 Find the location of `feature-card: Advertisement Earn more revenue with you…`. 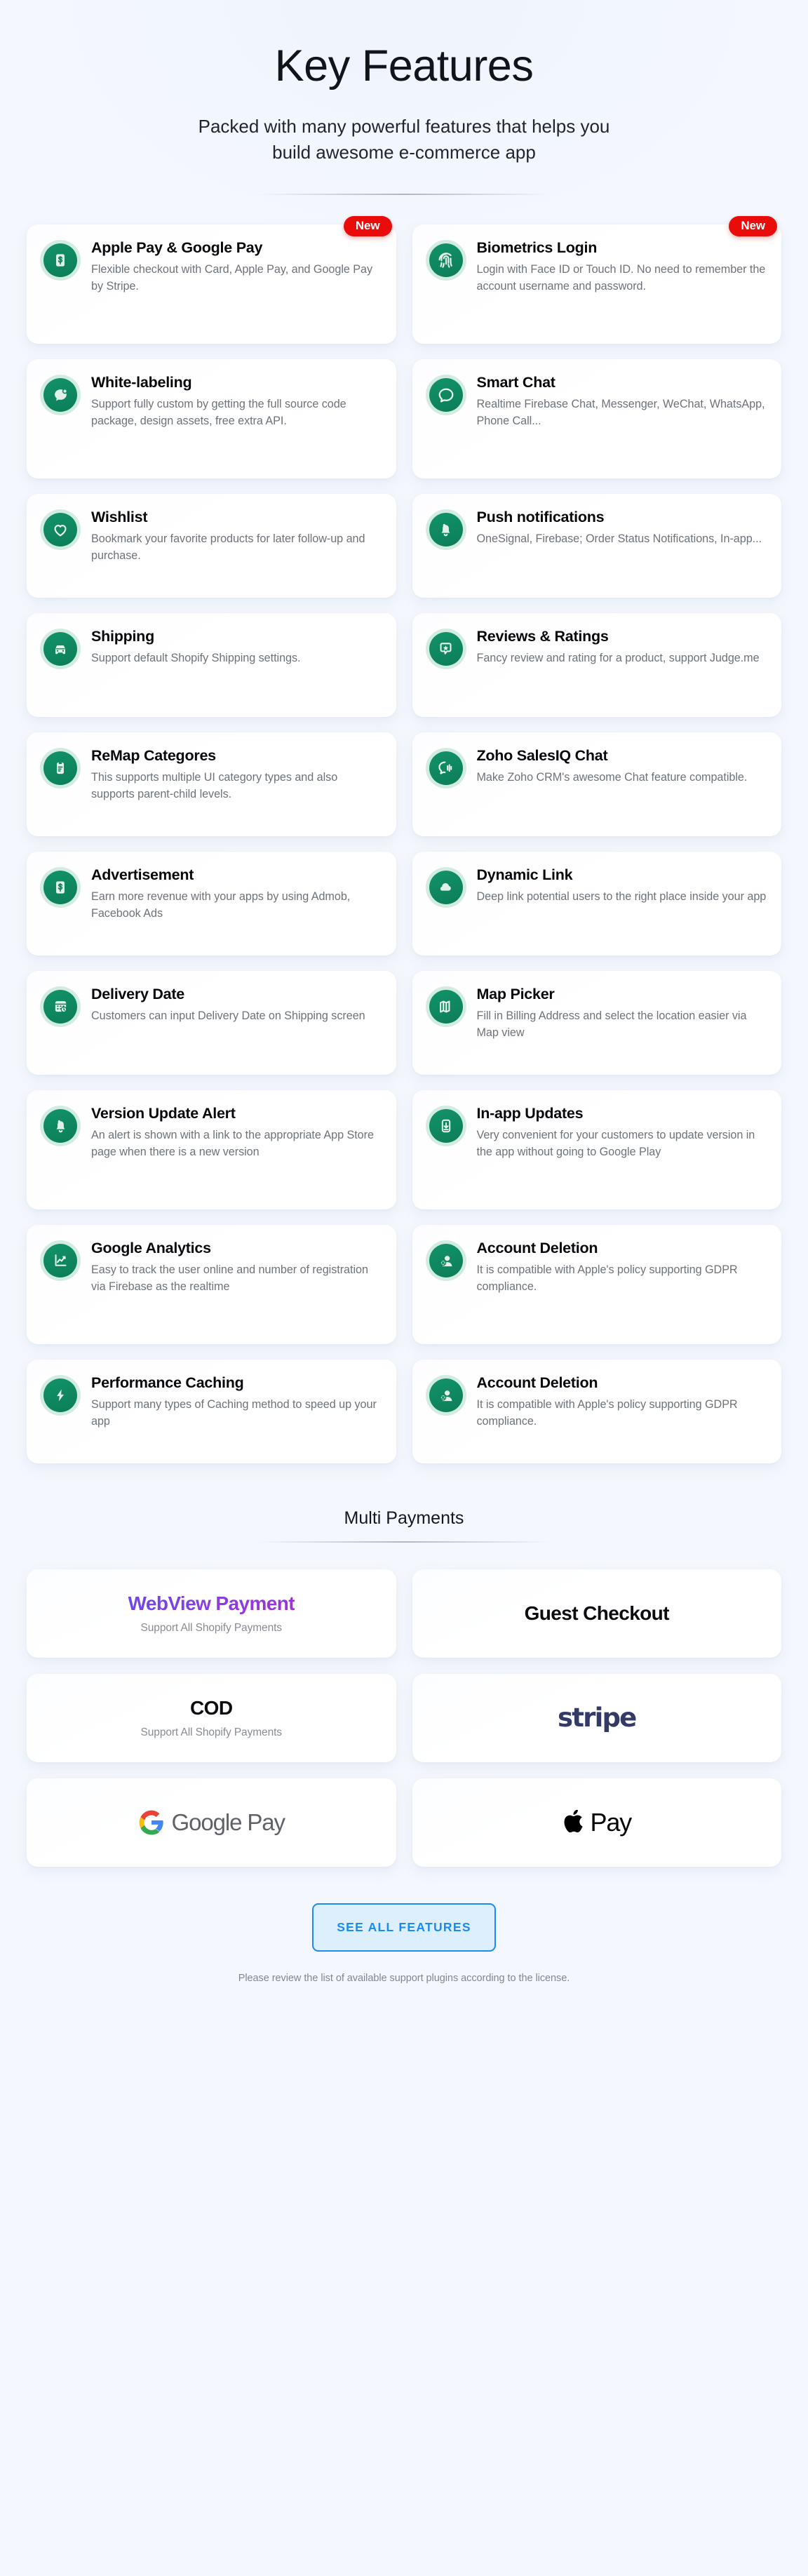

feature-card: Advertisement Earn more revenue with you… is located at coordinates (211, 903).